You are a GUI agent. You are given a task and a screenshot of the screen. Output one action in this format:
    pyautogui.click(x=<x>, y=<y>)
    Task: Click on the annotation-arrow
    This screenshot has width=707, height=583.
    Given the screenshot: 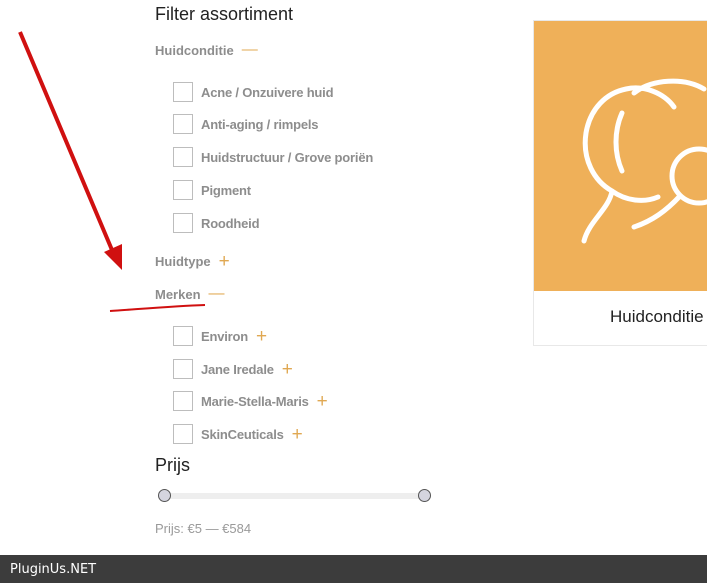 What is the action you would take?
    pyautogui.click(x=112, y=171)
    